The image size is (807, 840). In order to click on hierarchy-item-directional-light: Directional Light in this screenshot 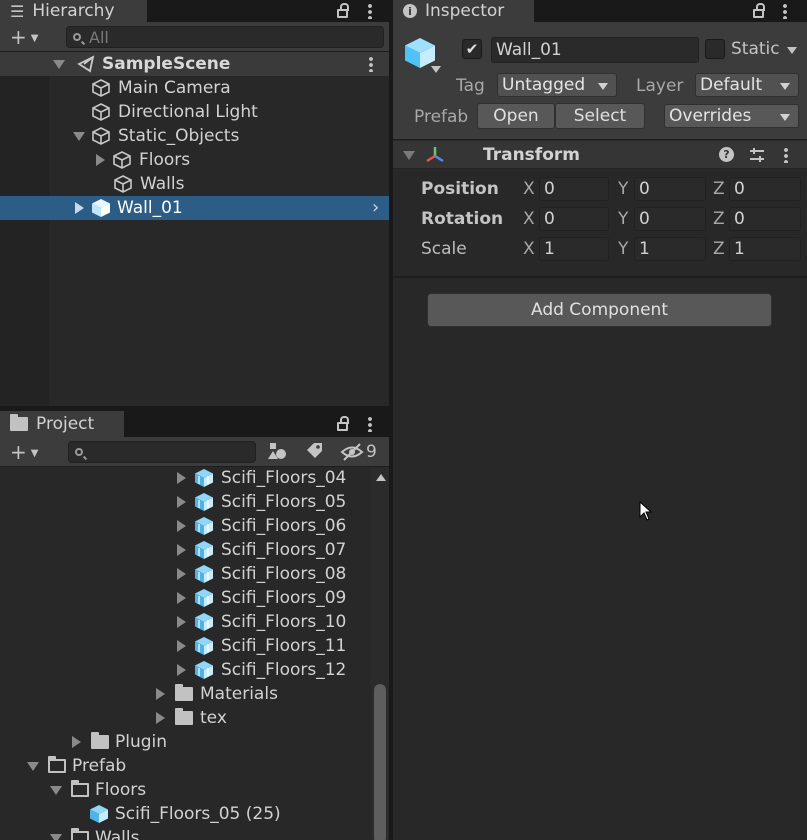, I will do `click(129, 112)`.